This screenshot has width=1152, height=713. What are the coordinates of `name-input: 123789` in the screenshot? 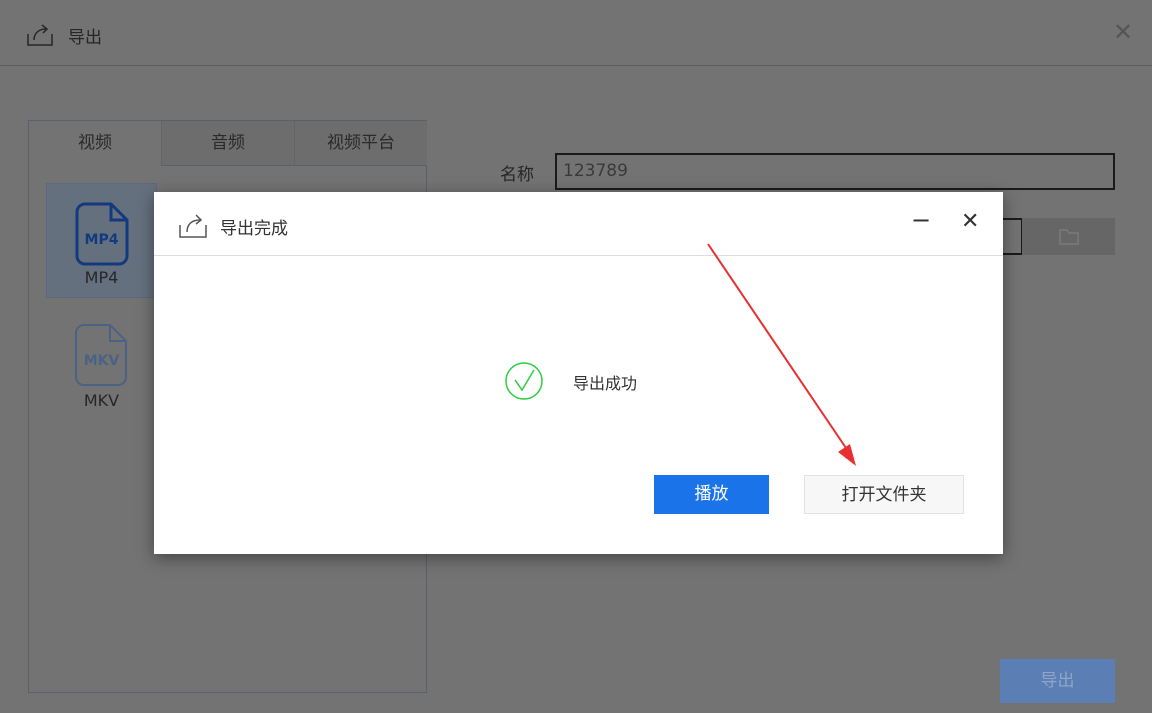 It's located at (835, 171).